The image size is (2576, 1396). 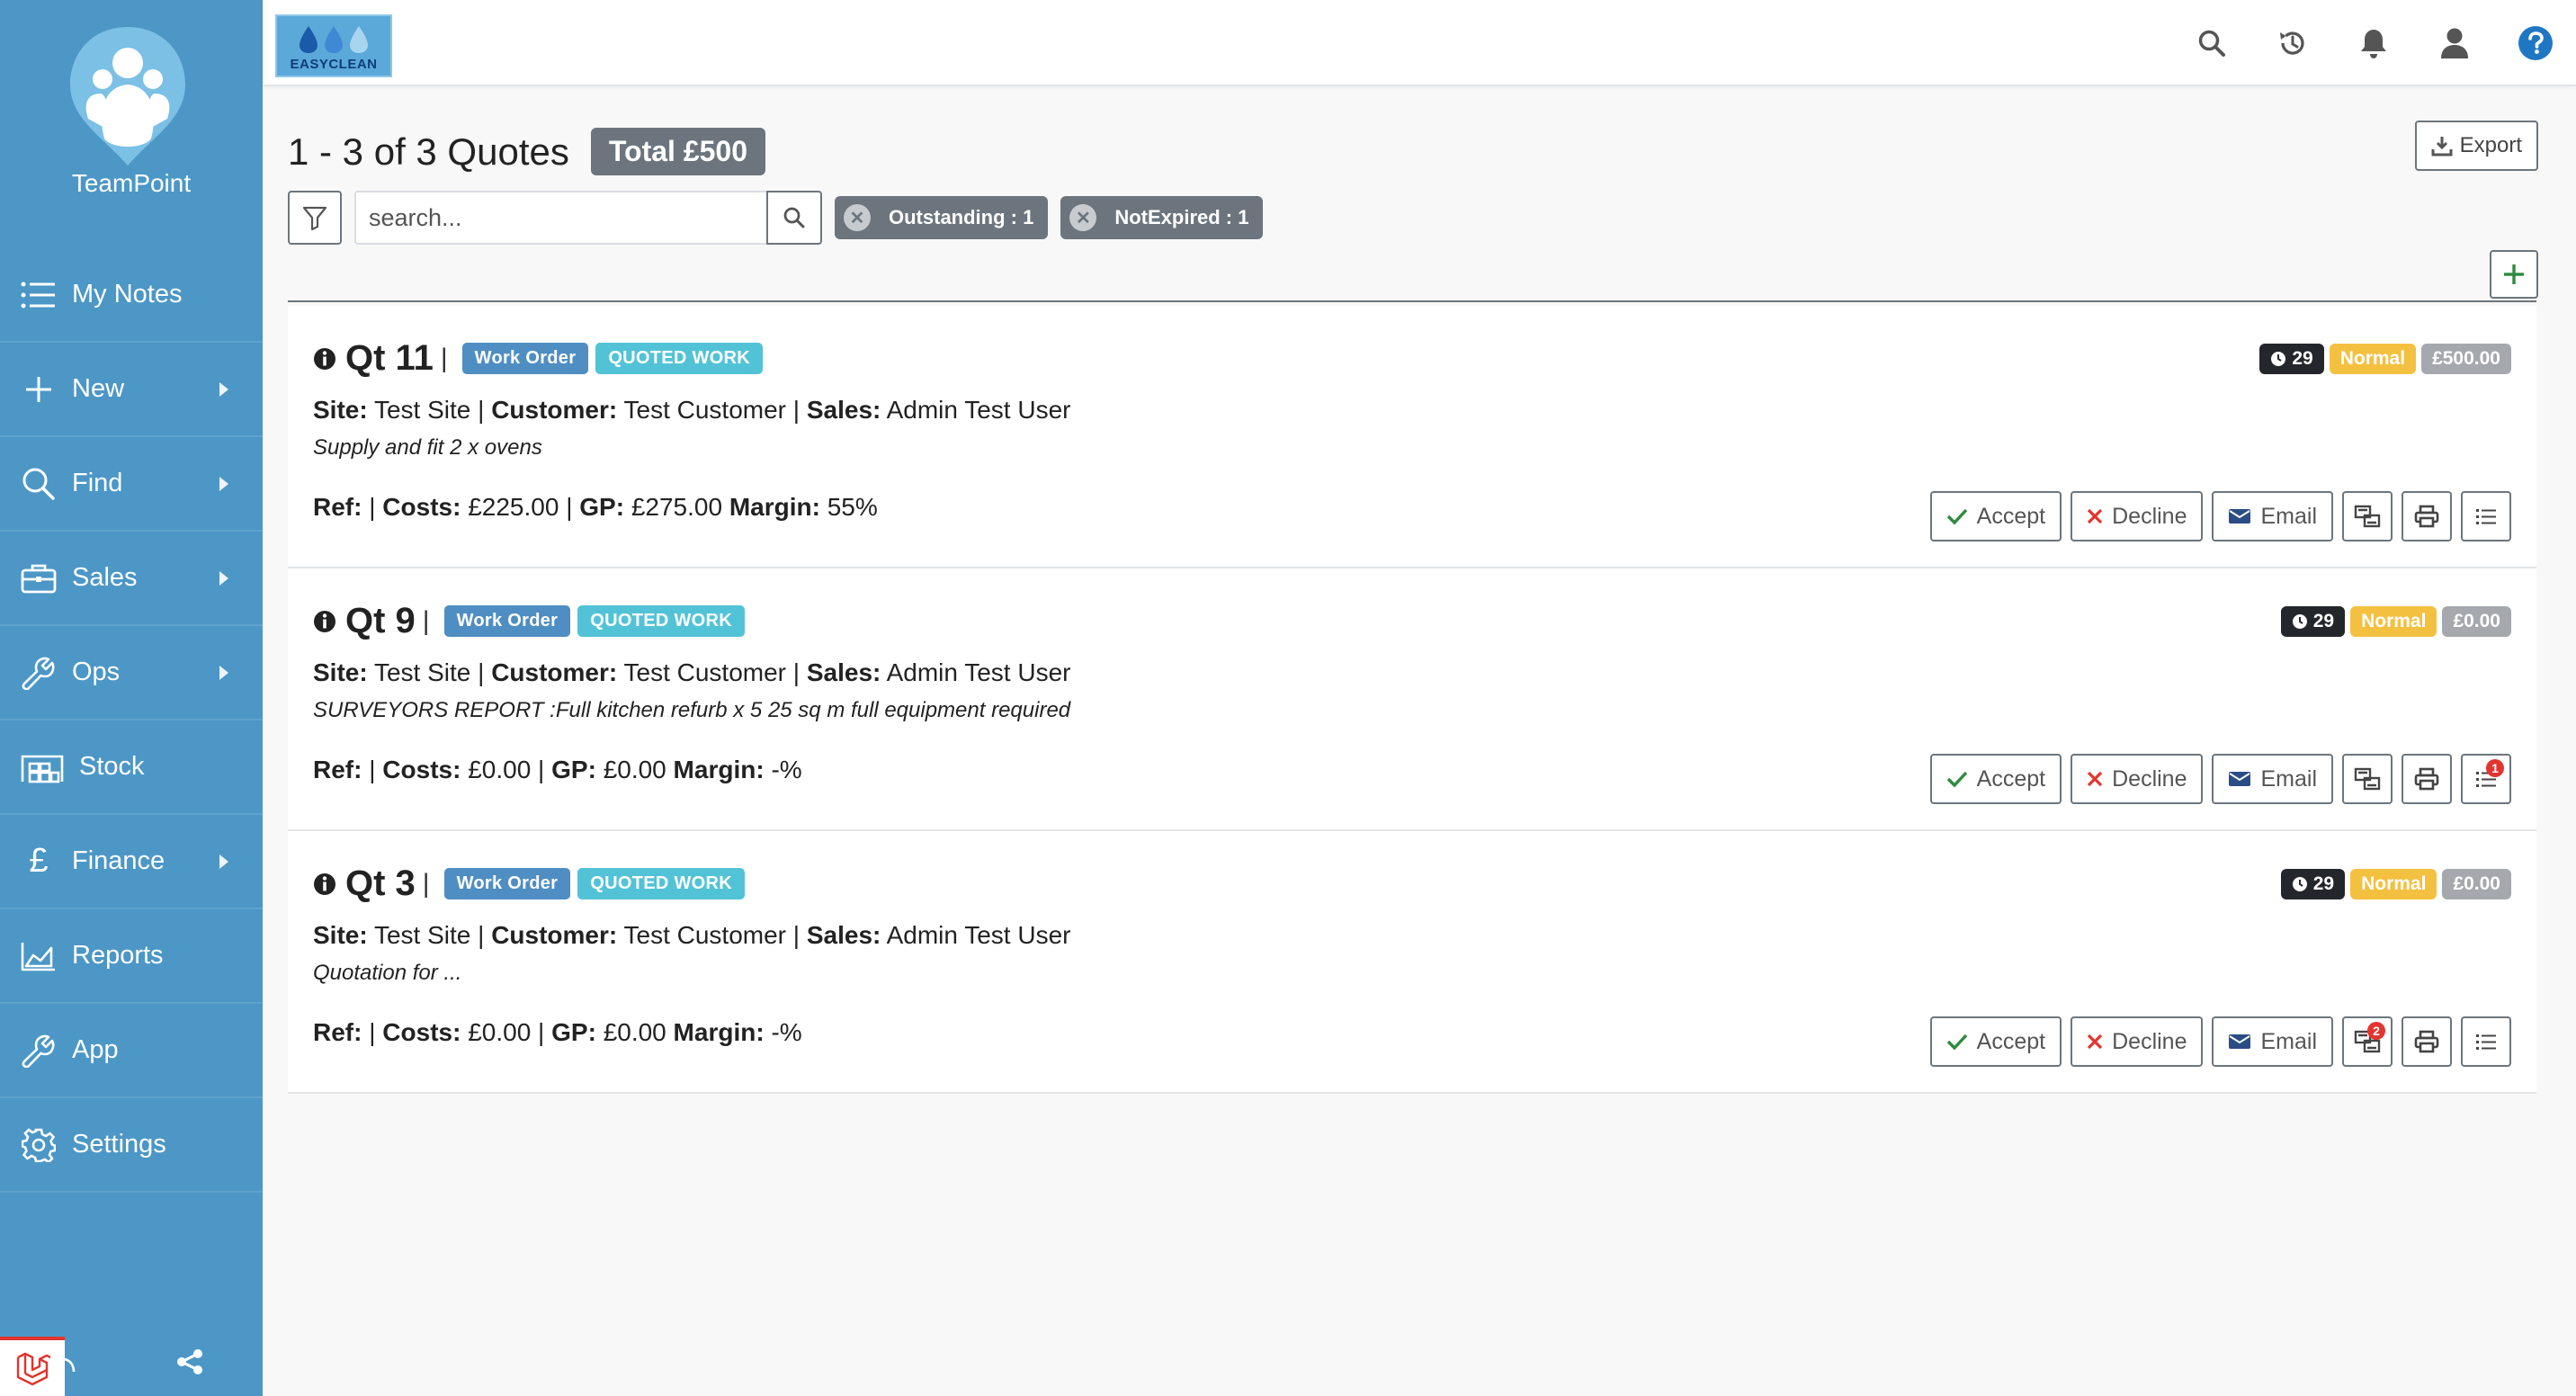 I want to click on add-quote-button, so click(x=2514, y=274).